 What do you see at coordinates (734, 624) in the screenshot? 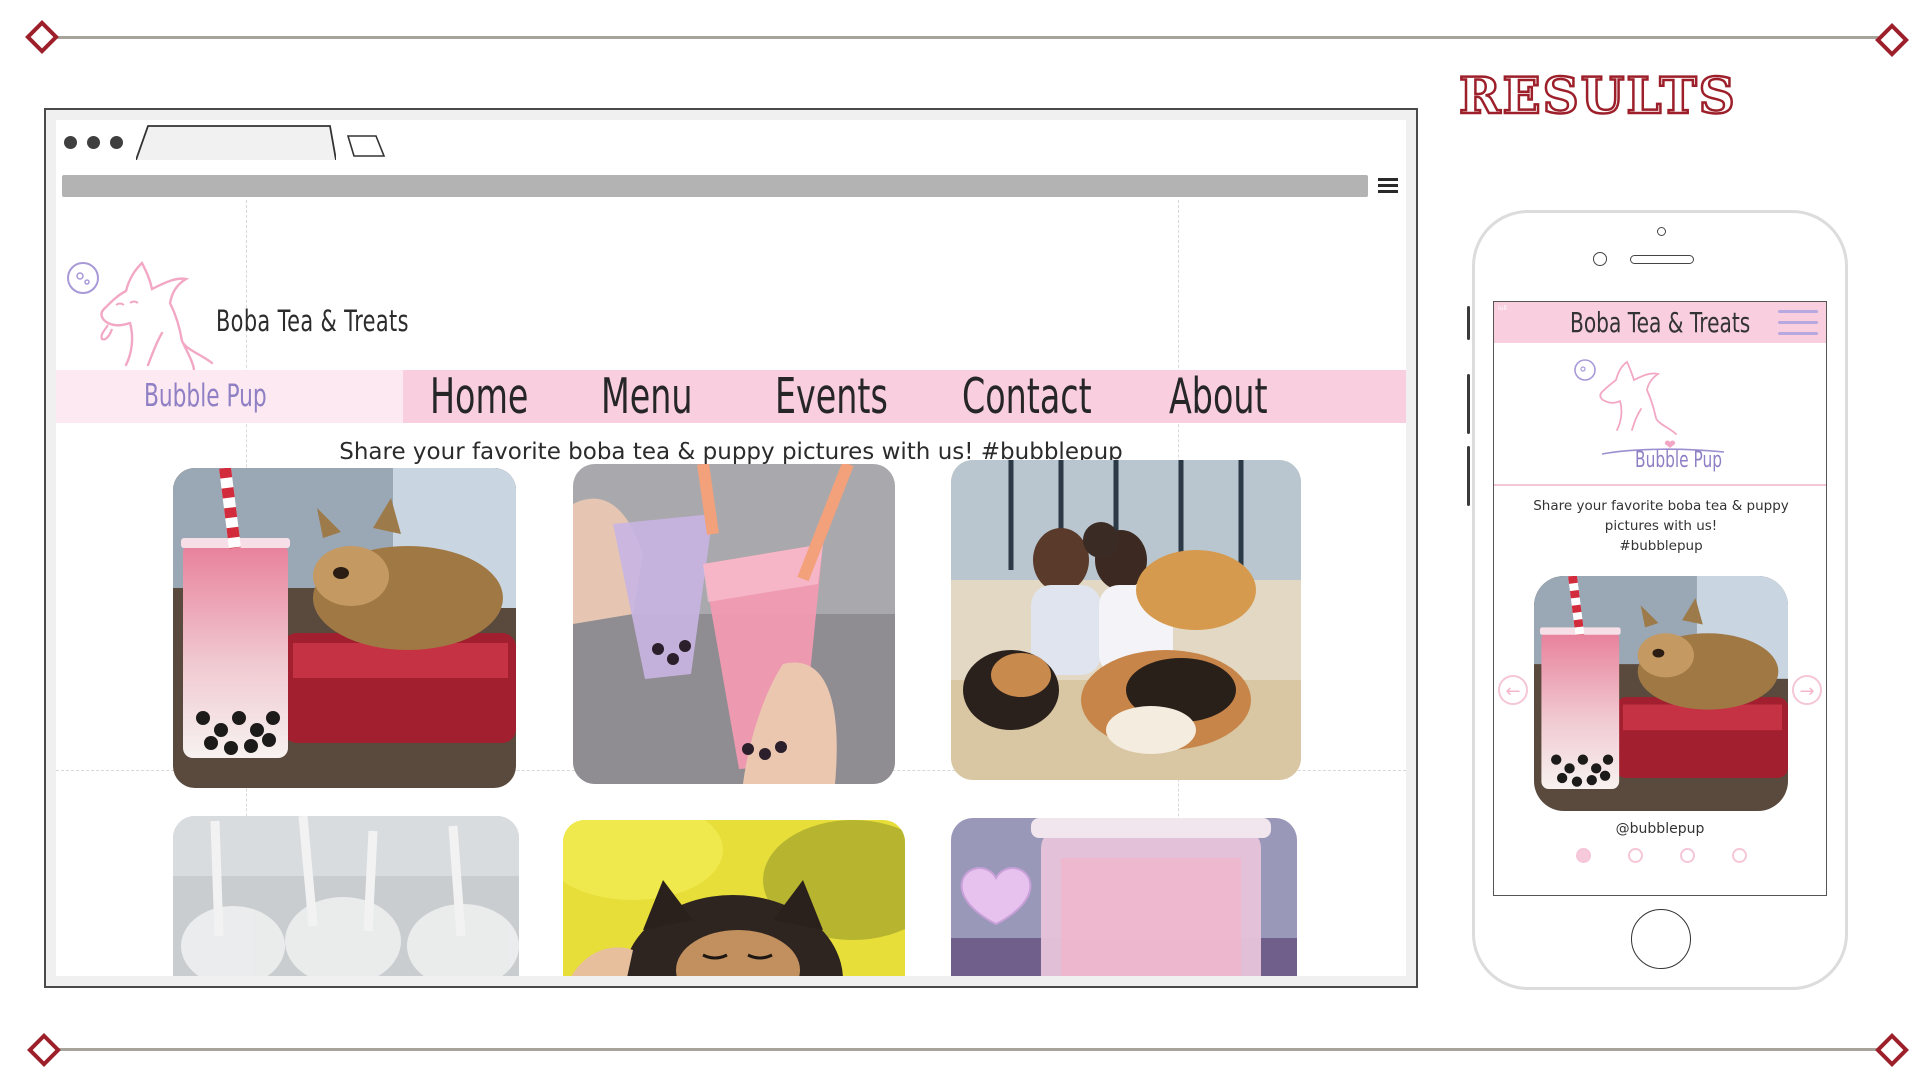
I see `gallery-photo-pink-purple-boba` at bounding box center [734, 624].